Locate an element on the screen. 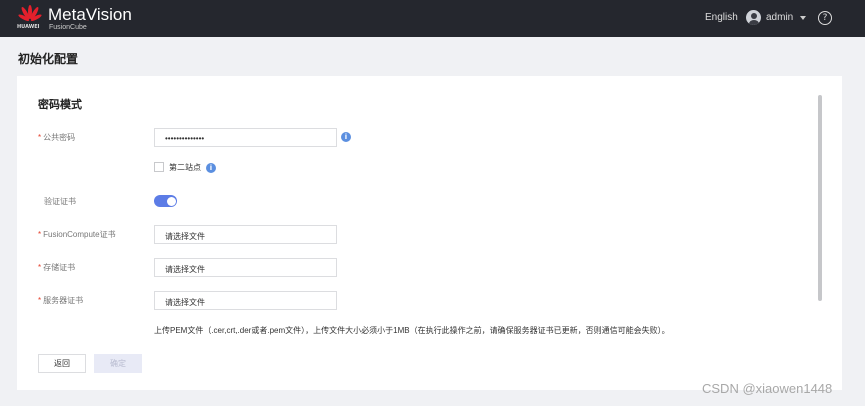 The height and width of the screenshot is (406, 865). watermark: CSDN @xiaowen1448 is located at coordinates (767, 388).